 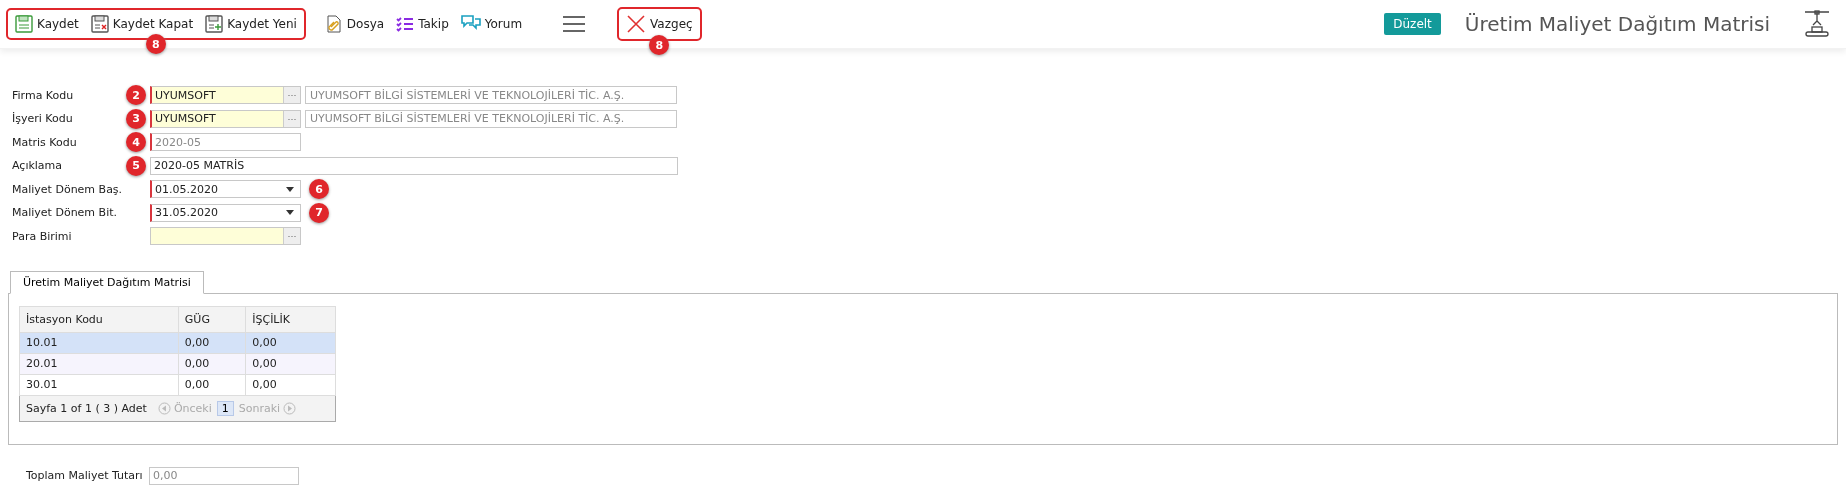 I want to click on floppy-icon, so click(x=24, y=24).